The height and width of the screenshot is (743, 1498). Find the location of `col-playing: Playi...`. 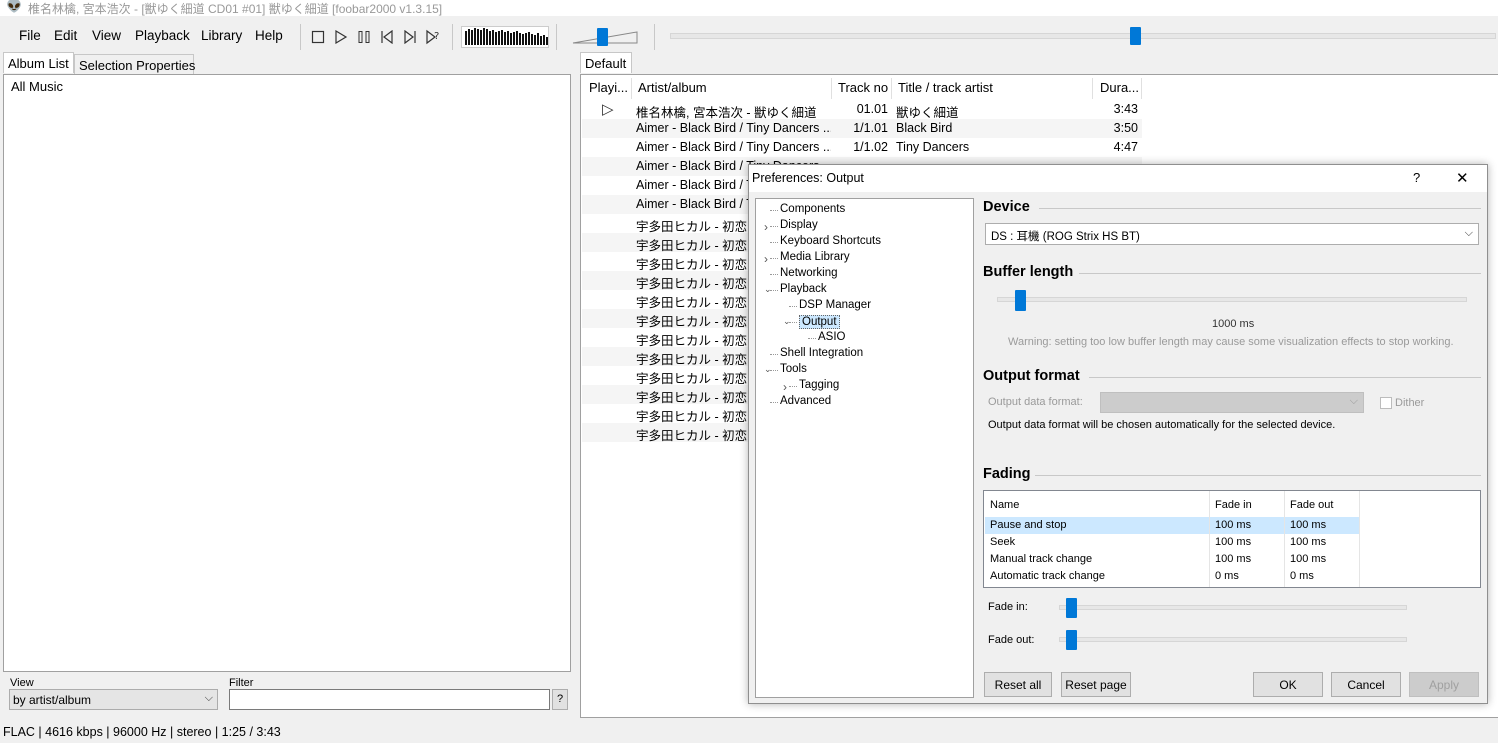

col-playing: Playi... is located at coordinates (608, 87).